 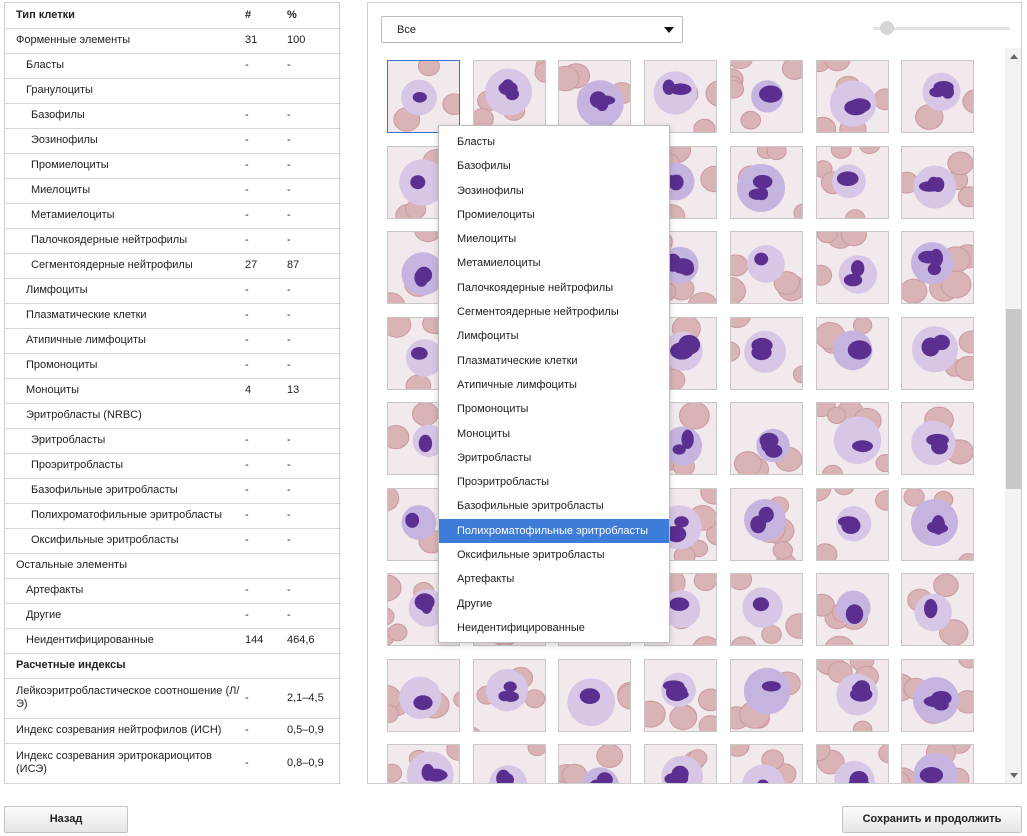 I want to click on dropdown-option: Миелоциты, so click(x=554, y=239).